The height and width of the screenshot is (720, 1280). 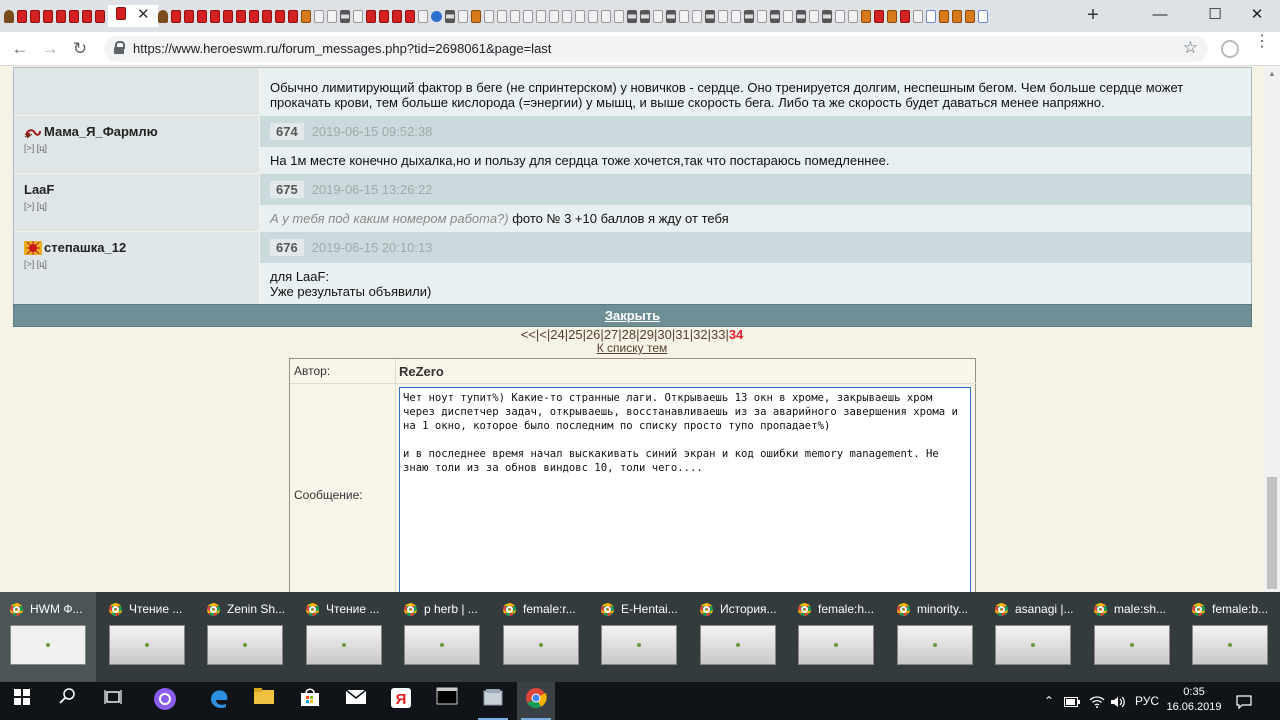 I want to click on reload-button: ↻, so click(x=80, y=49).